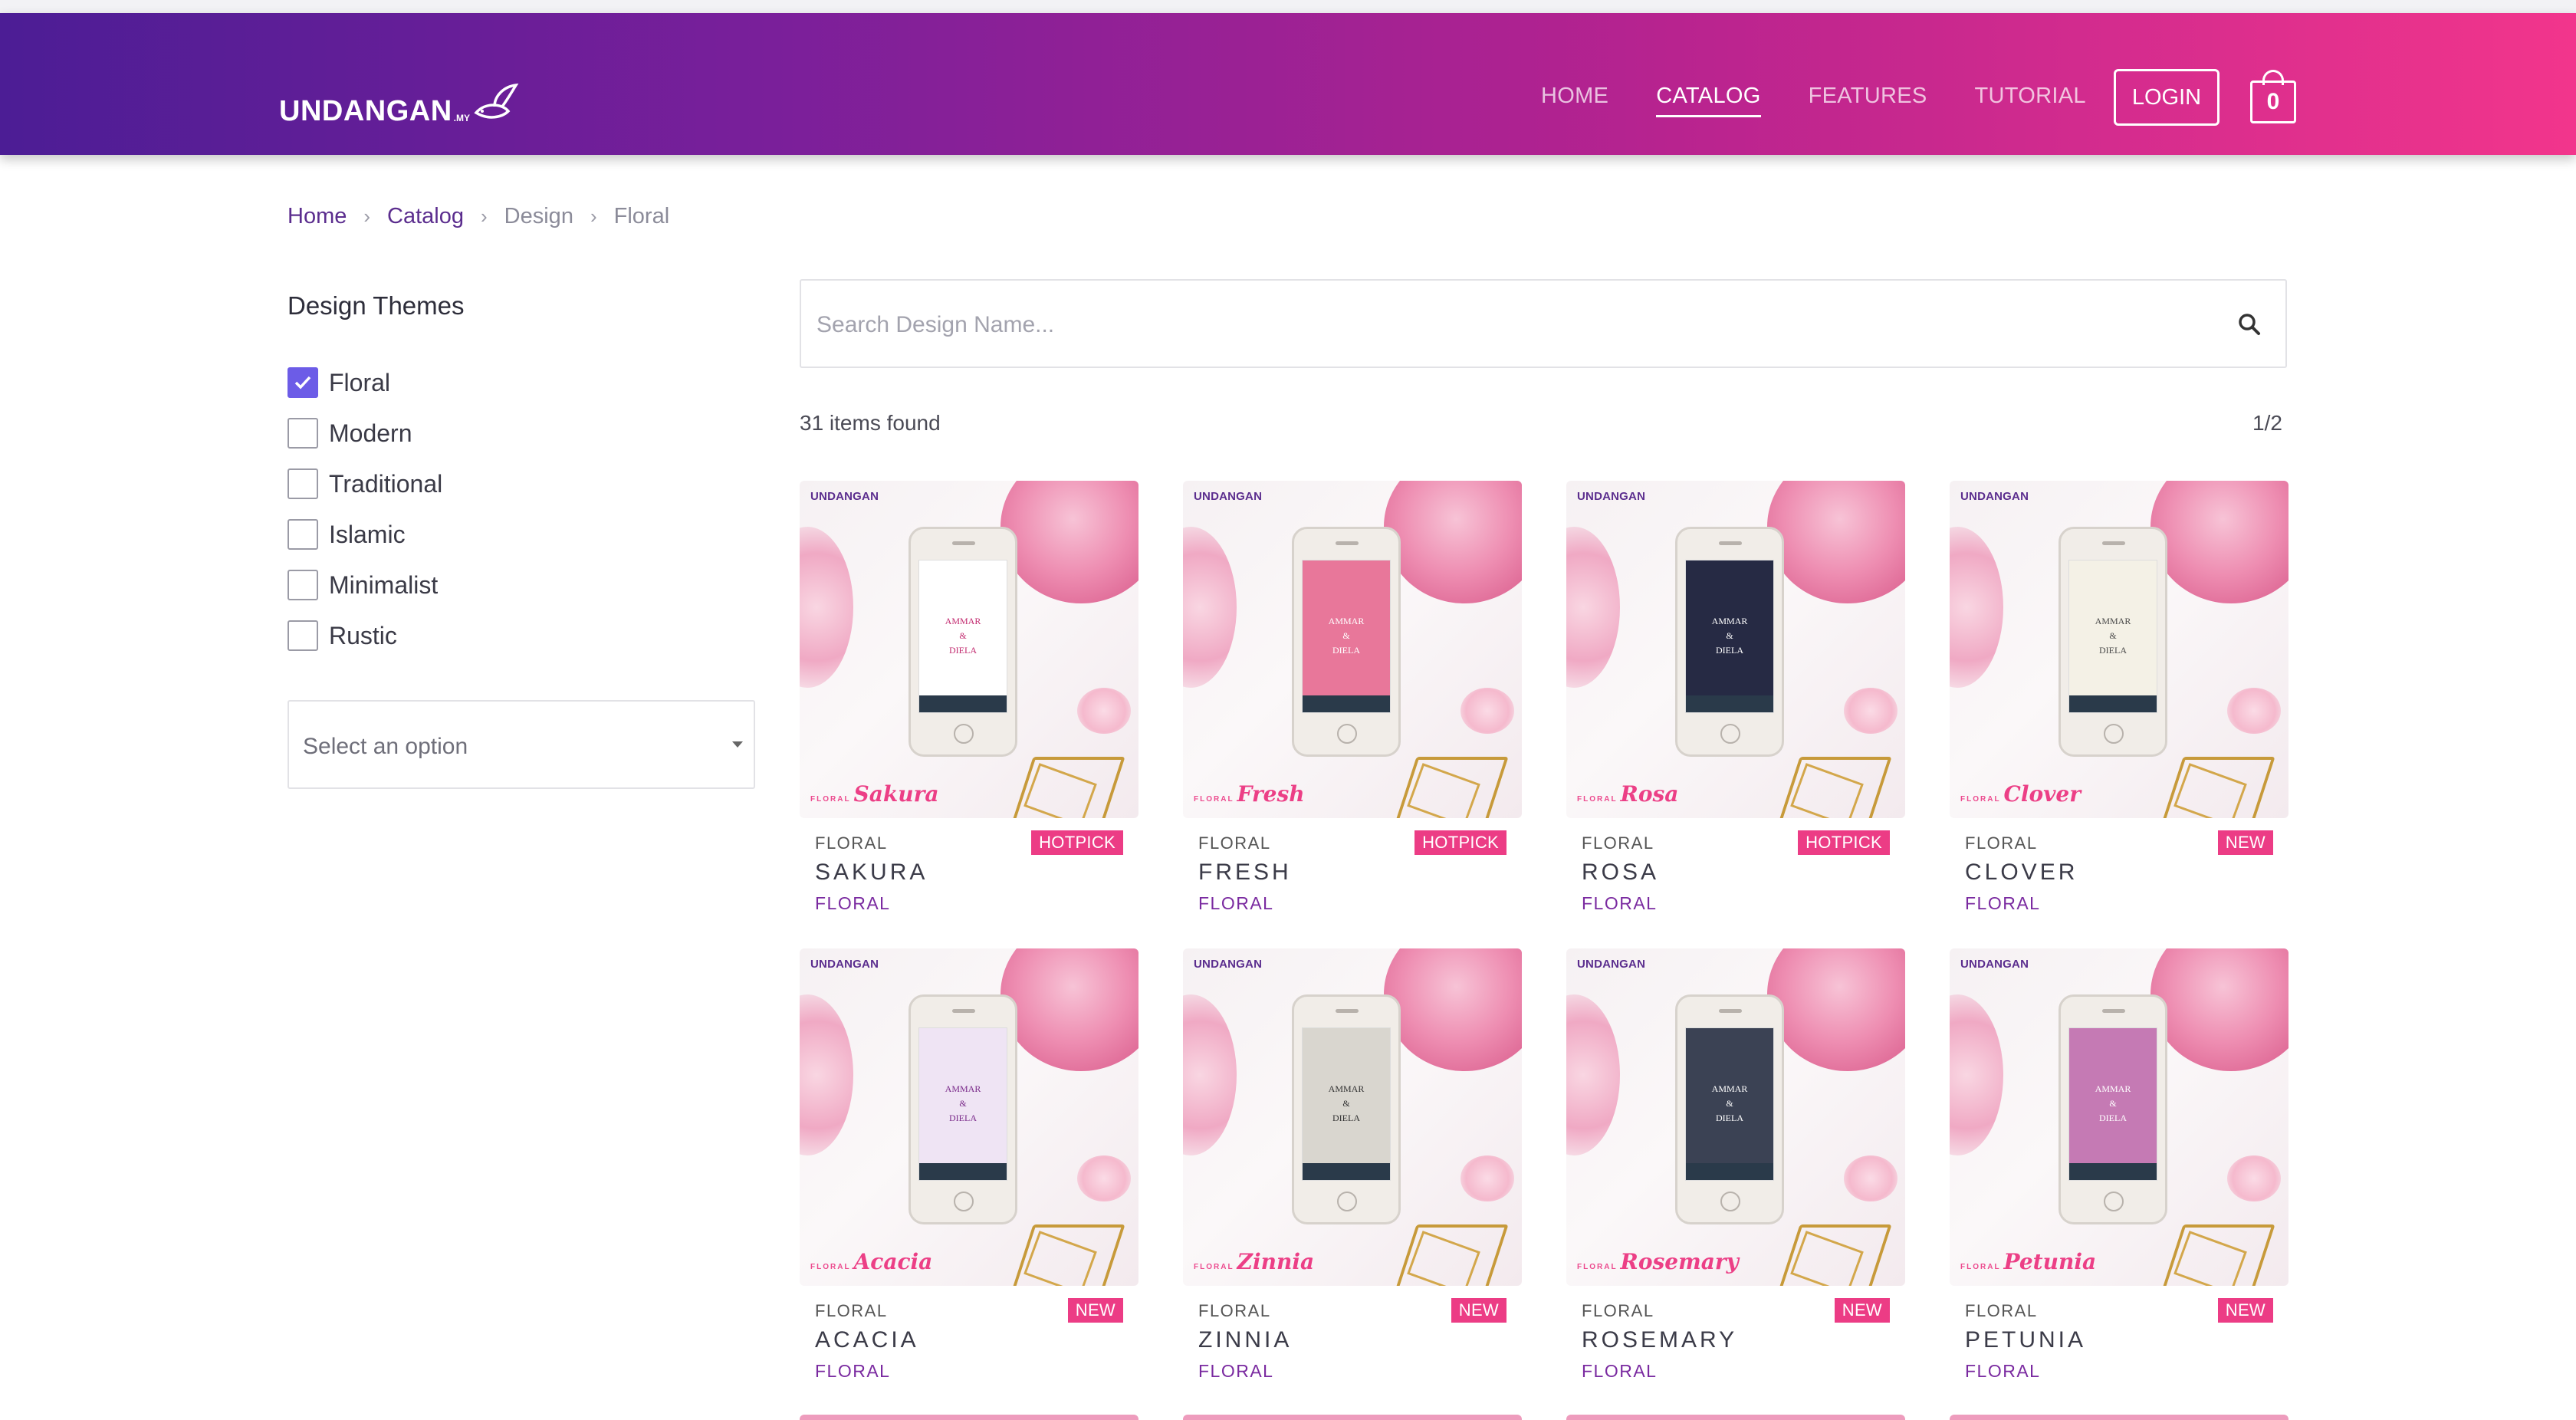 This screenshot has height=1420, width=2576. Describe the element at coordinates (1709, 100) in the screenshot. I see `nav-catalog: CATALOG` at that location.